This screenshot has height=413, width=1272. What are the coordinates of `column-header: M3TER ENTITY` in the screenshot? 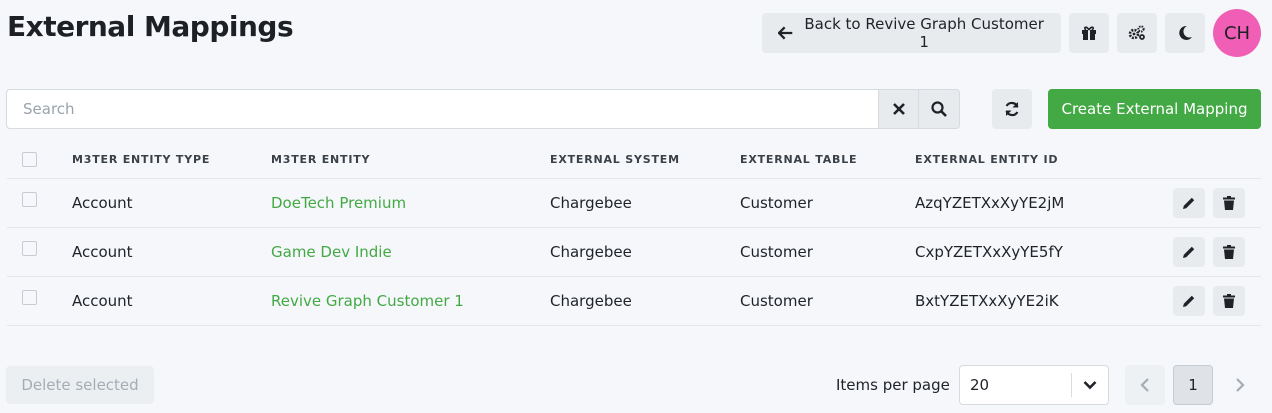 It's located at (410, 160).